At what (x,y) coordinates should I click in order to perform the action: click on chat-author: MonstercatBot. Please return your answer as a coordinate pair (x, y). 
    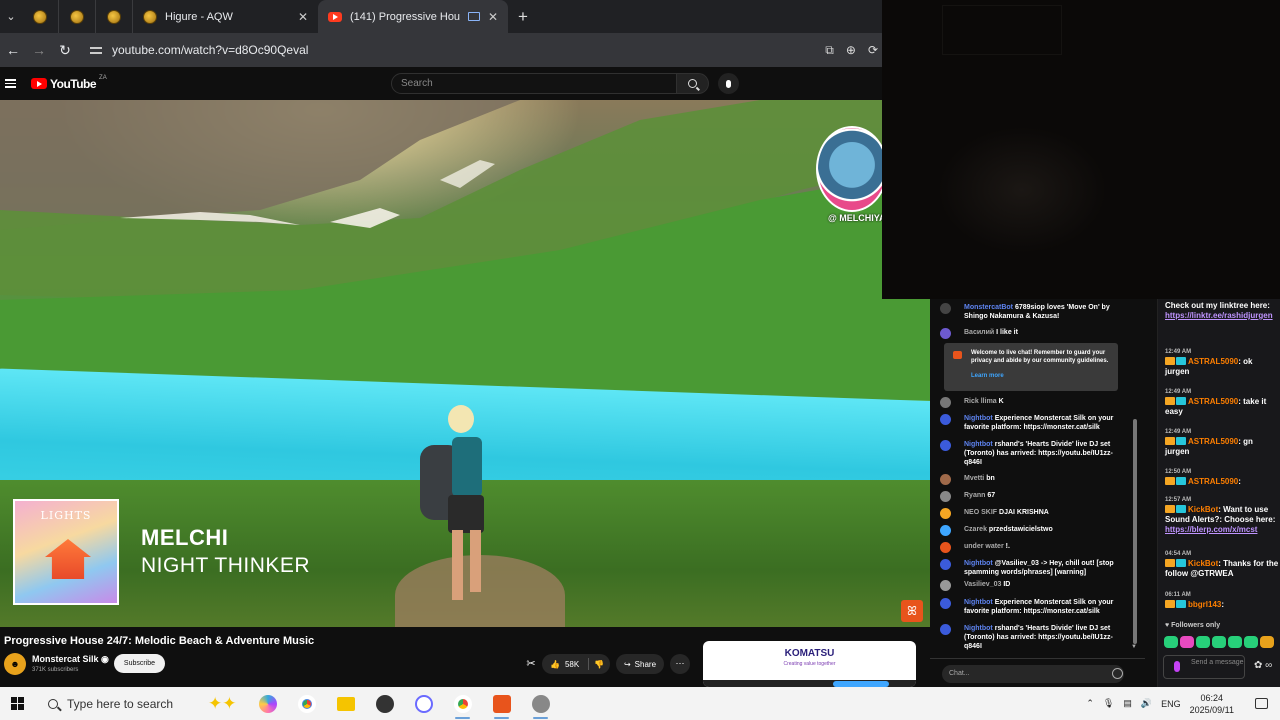
    Looking at the image, I should click on (988, 307).